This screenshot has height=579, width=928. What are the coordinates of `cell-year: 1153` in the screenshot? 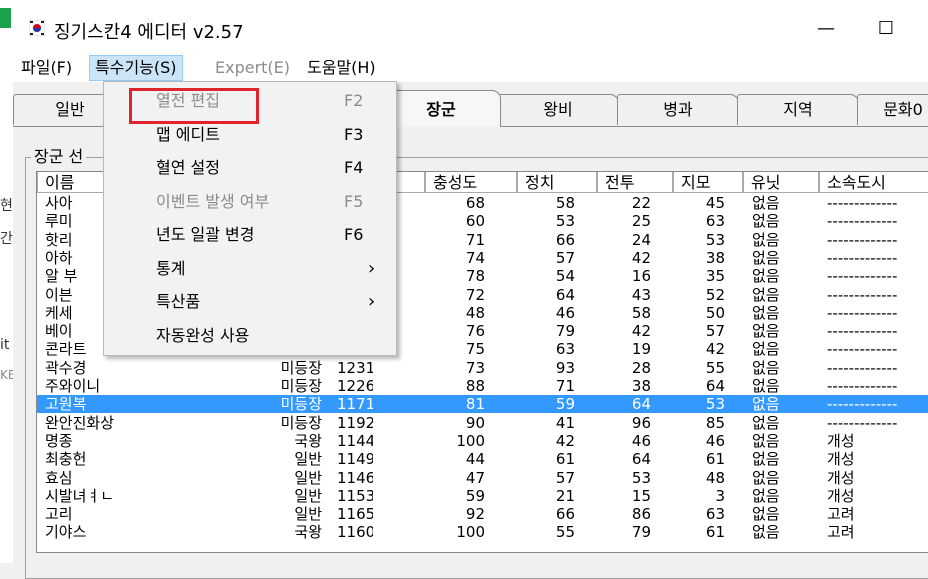 It's located at (355, 495).